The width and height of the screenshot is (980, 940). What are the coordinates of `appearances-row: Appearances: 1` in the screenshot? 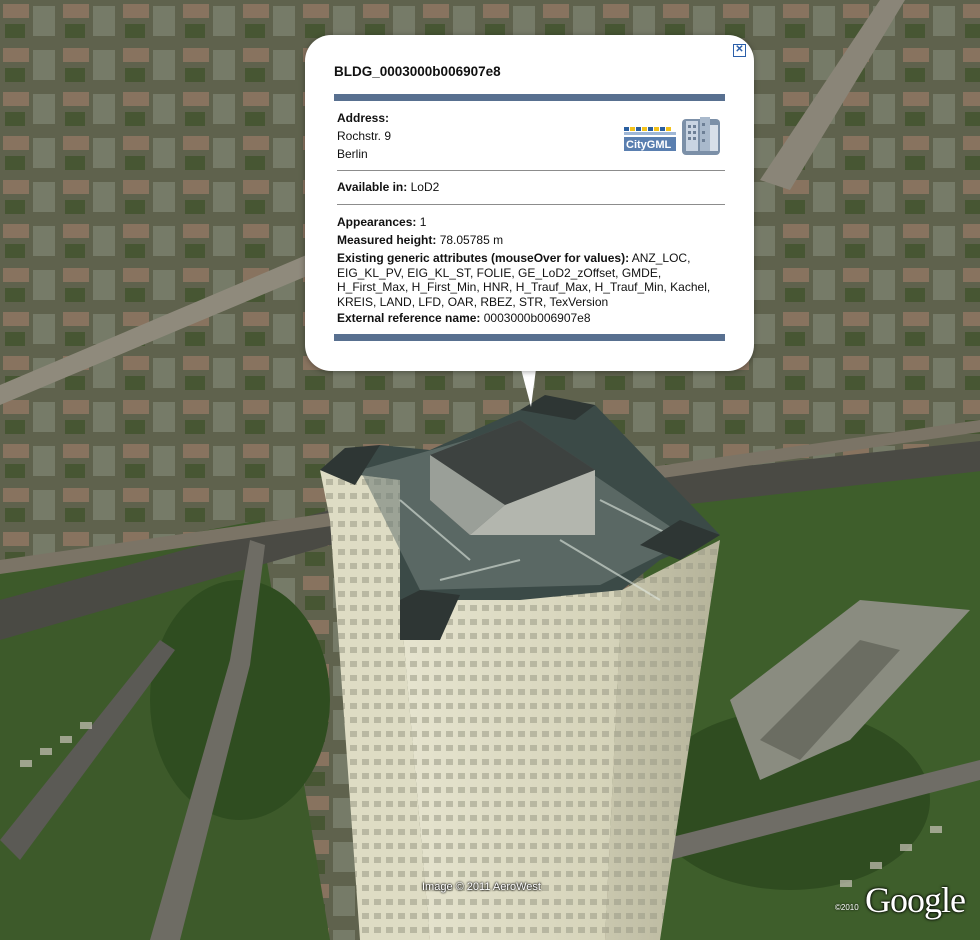 It's located at (382, 222).